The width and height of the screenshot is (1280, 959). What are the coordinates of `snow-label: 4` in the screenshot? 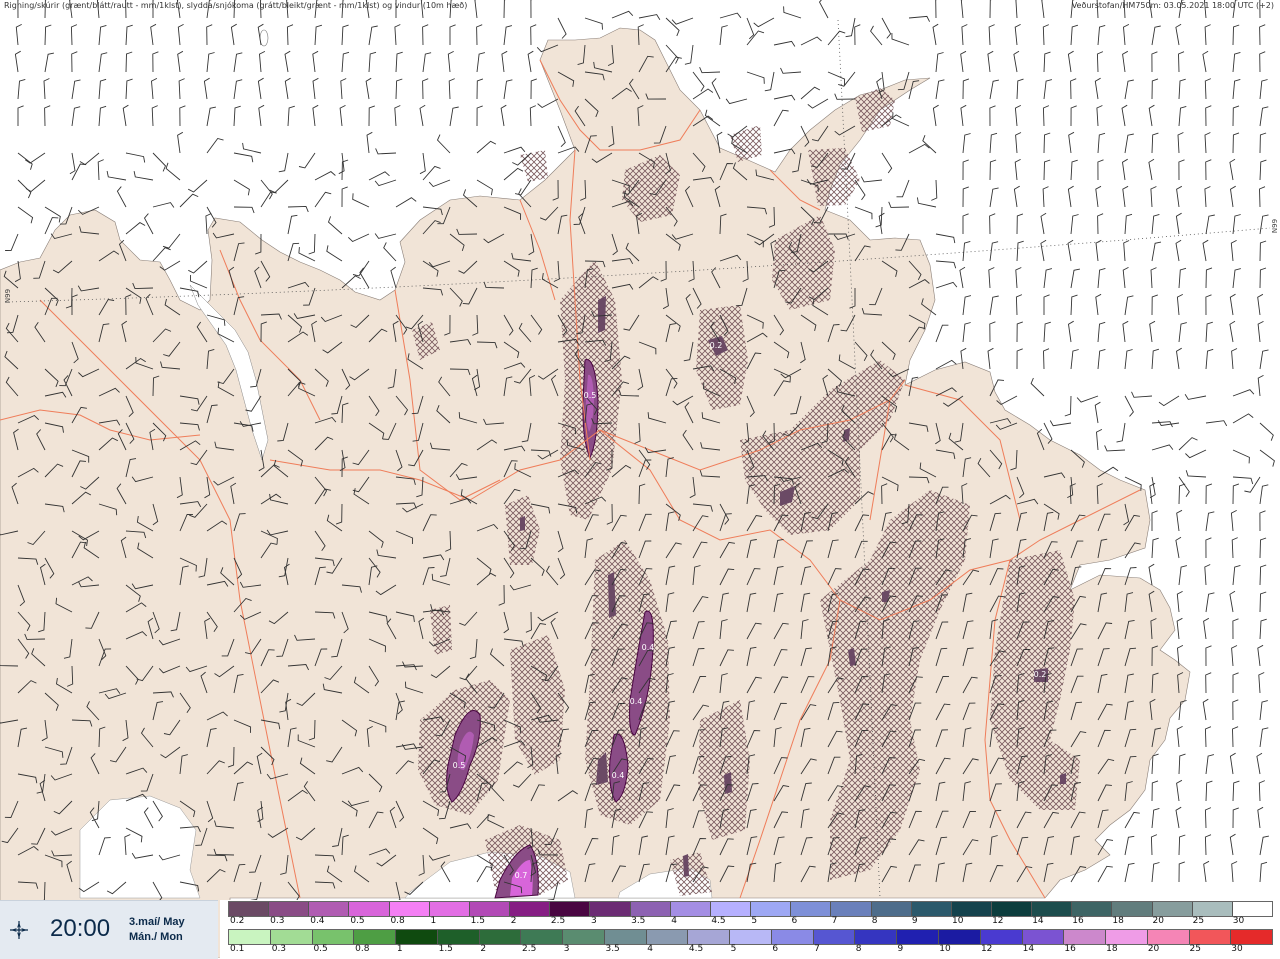 It's located at (674, 921).